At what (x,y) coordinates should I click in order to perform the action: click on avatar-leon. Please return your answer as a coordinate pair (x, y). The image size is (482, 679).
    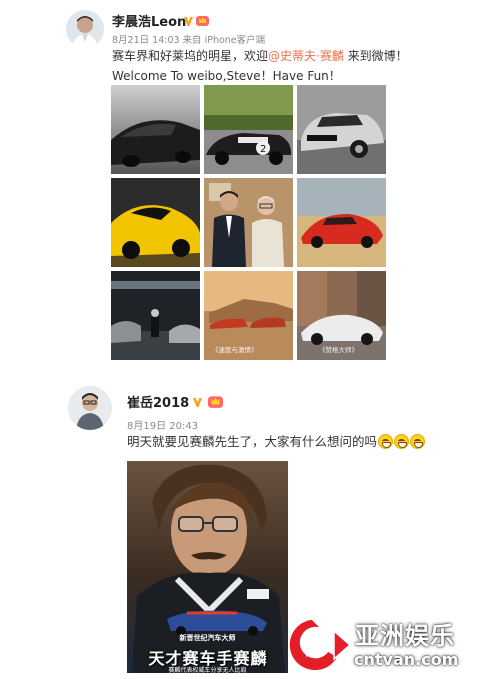
    Looking at the image, I should click on (85, 29).